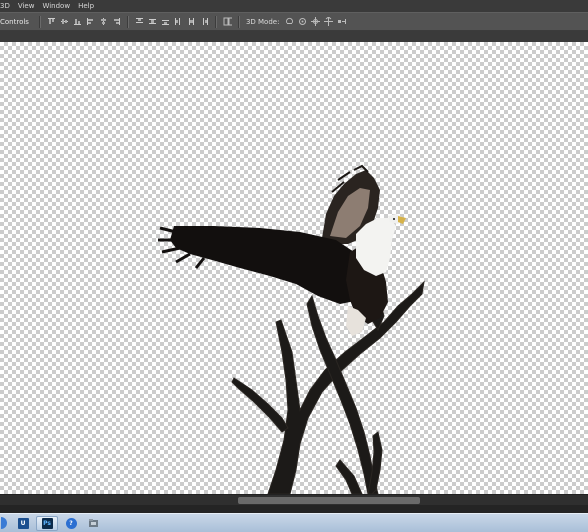  What do you see at coordinates (14, 22) in the screenshot?
I see `show-transform-controls-label: Controls` at bounding box center [14, 22].